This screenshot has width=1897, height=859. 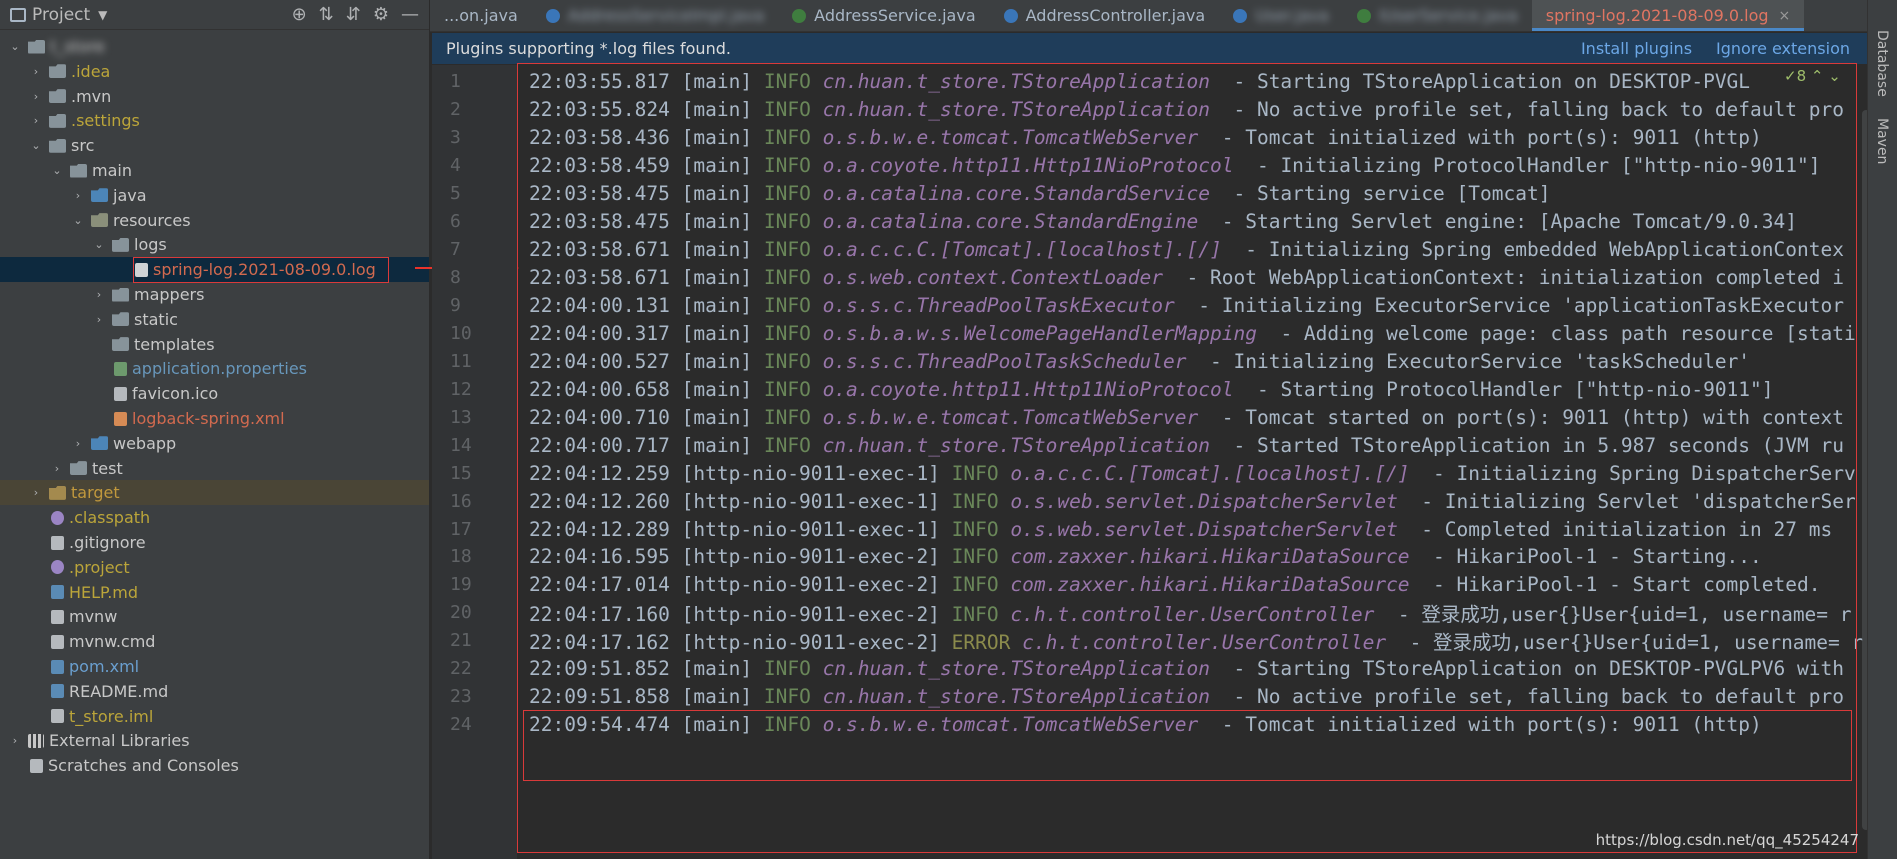 What do you see at coordinates (481, 15) in the screenshot?
I see `editor-tab: ...on.java` at bounding box center [481, 15].